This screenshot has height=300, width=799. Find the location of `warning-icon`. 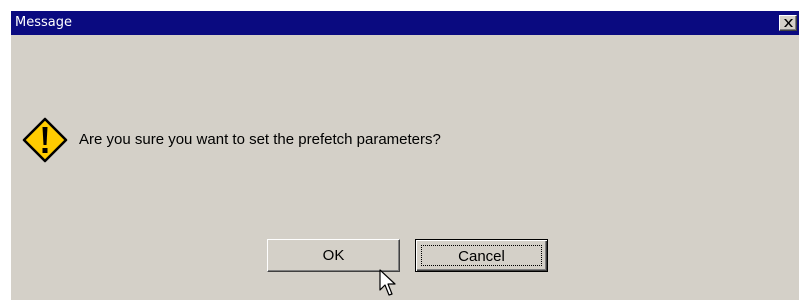

warning-icon is located at coordinates (45, 140).